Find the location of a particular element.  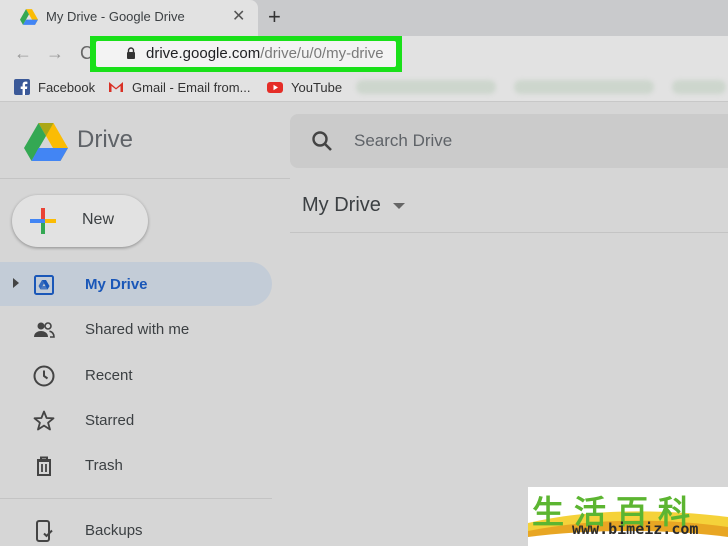

bookmark-label: YouTube is located at coordinates (317, 87).